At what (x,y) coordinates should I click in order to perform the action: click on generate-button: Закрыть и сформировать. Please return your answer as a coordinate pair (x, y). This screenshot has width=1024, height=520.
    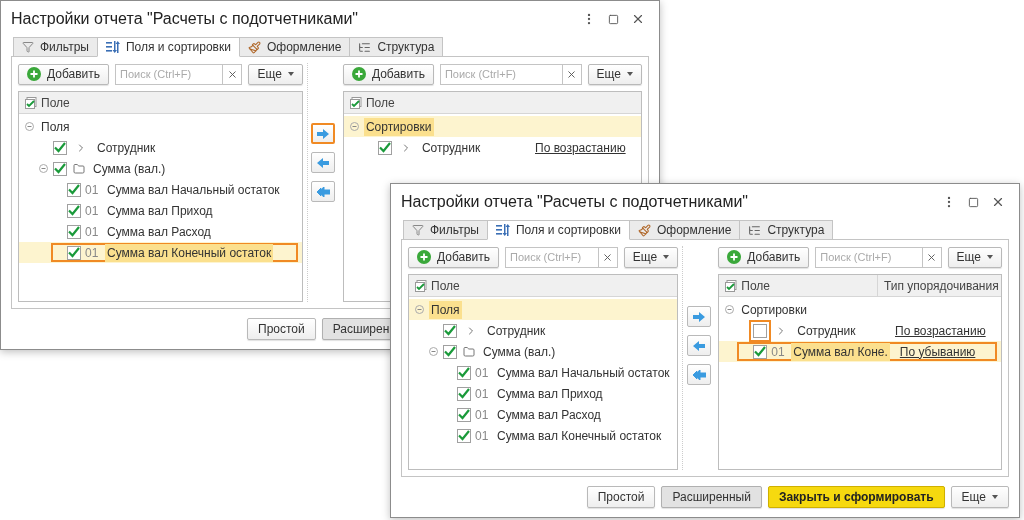
    Looking at the image, I should click on (856, 497).